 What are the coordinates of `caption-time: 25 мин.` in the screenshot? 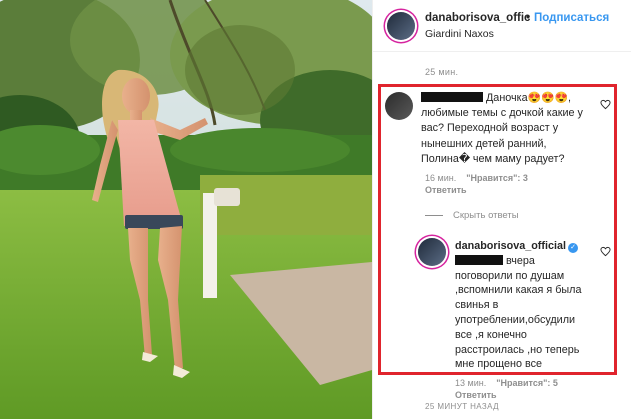 It's located at (442, 72).